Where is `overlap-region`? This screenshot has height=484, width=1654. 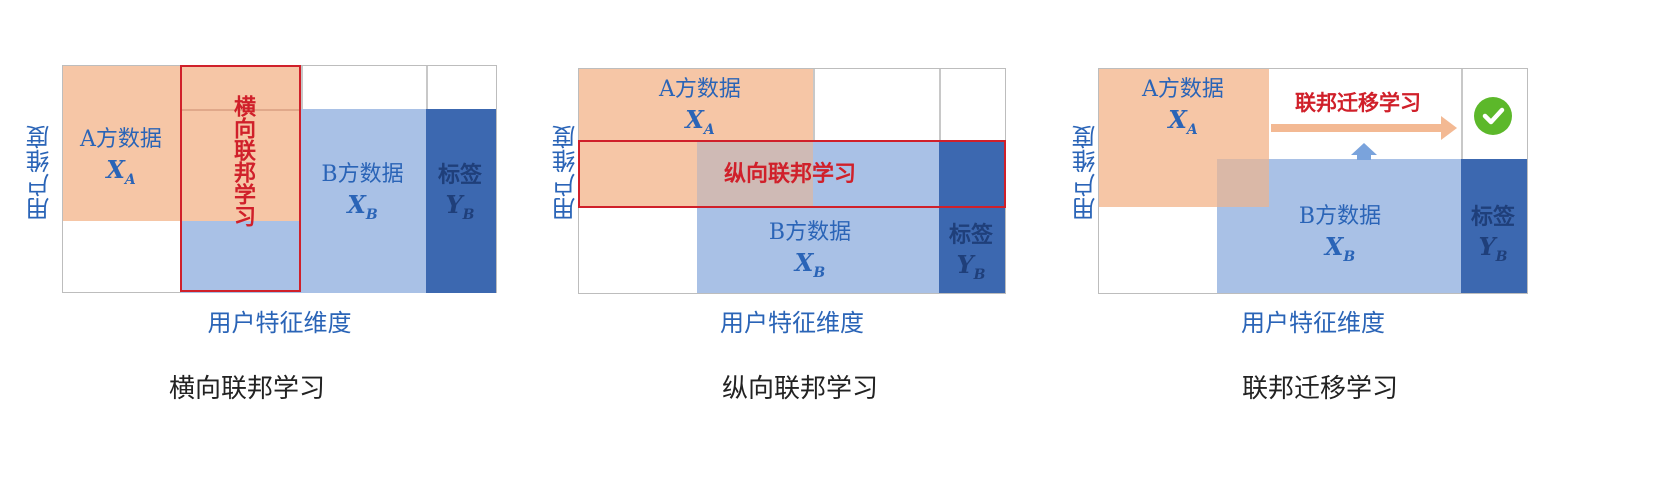 overlap-region is located at coordinates (1243, 183).